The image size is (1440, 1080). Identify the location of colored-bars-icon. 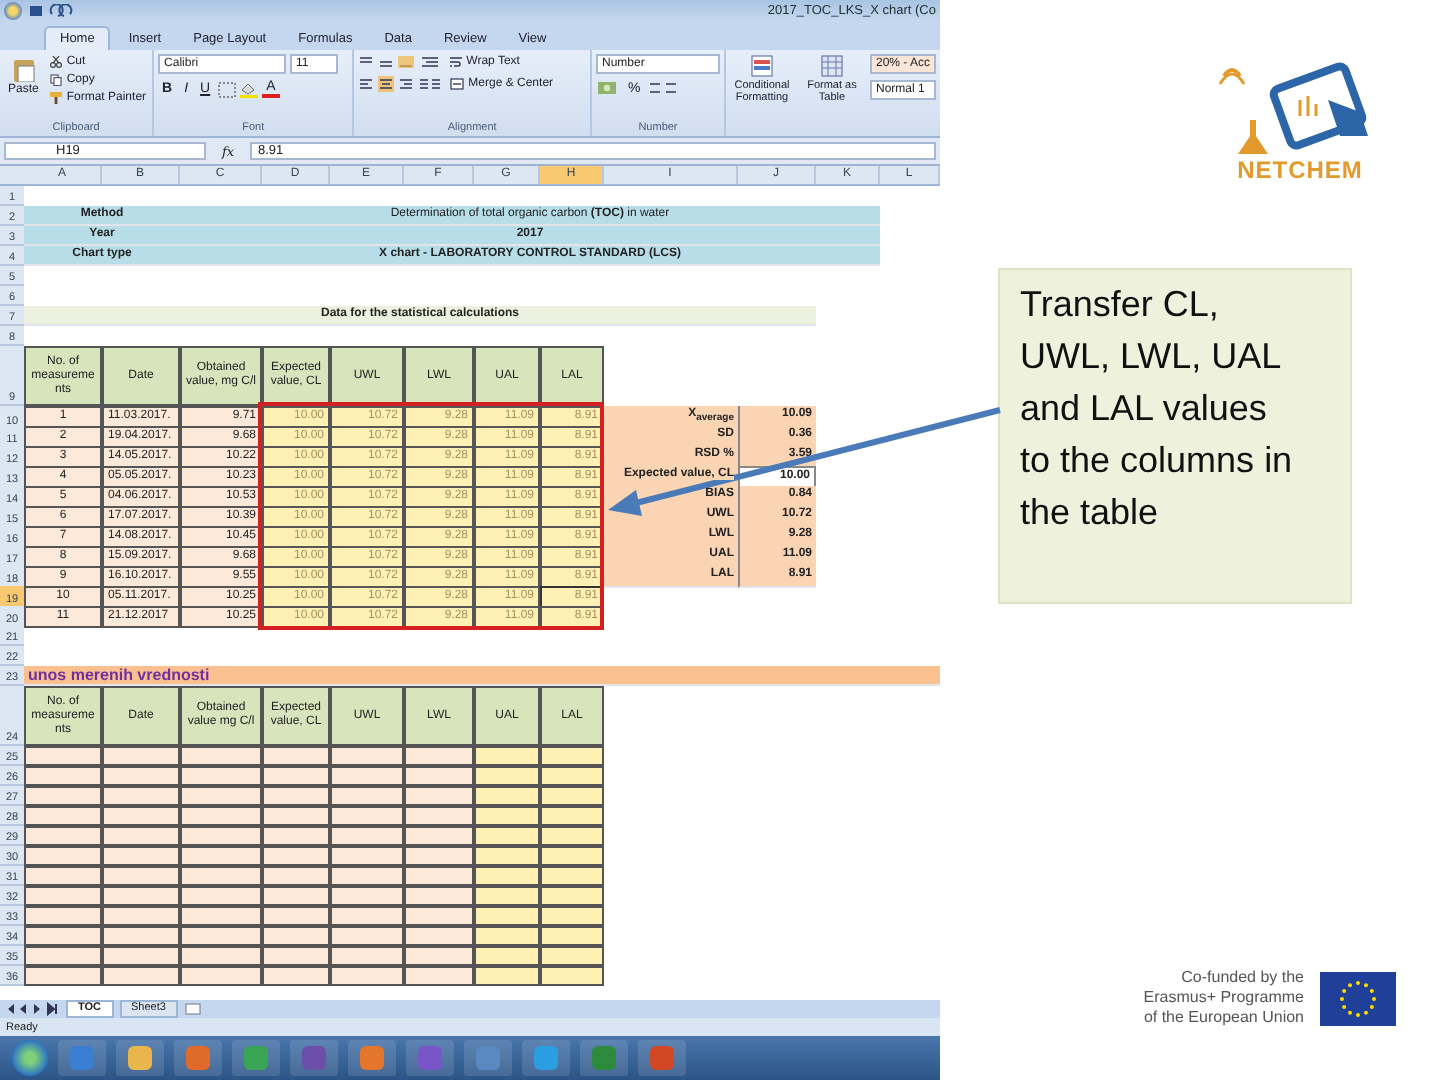
(761, 66).